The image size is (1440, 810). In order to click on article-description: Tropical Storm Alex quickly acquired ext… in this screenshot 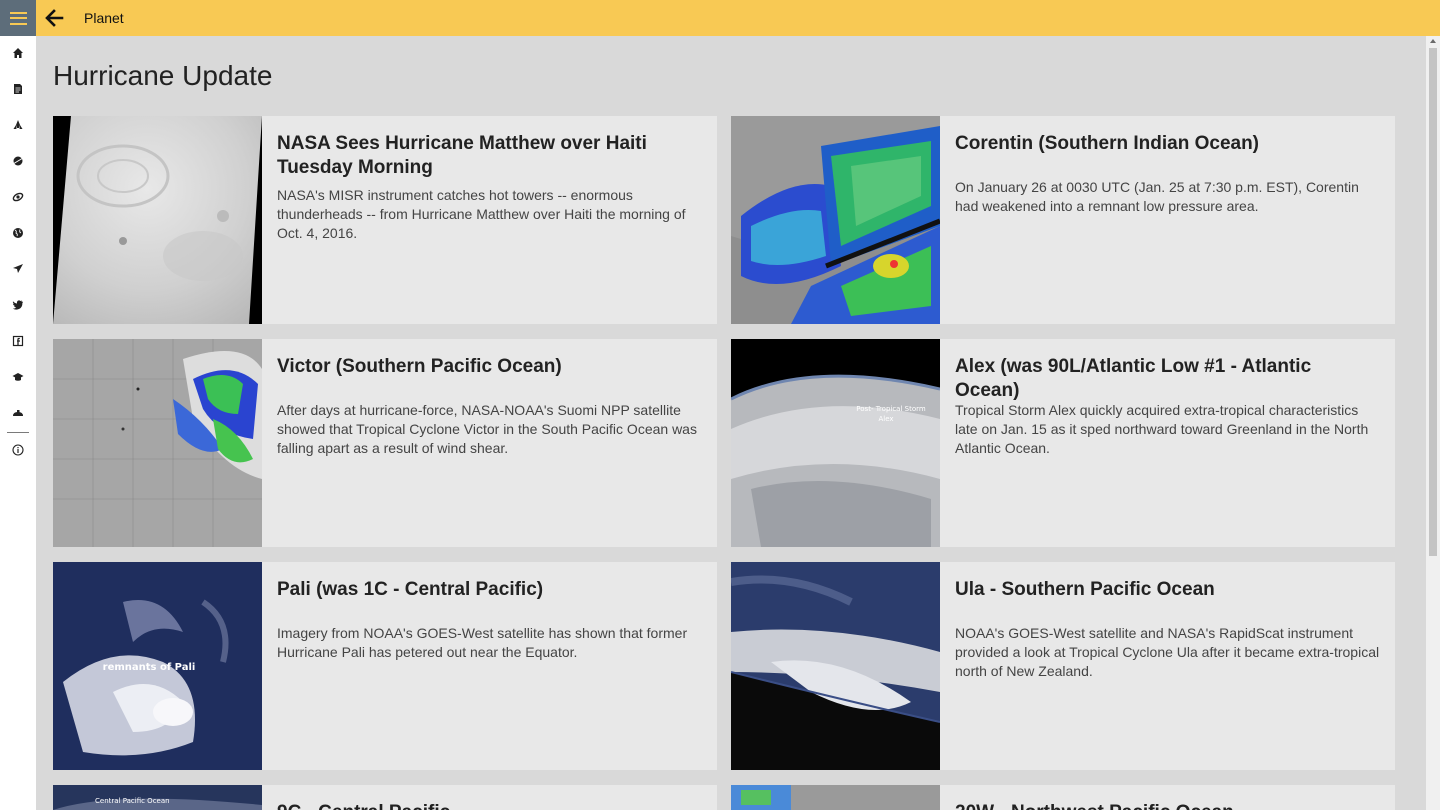, I will do `click(1162, 429)`.